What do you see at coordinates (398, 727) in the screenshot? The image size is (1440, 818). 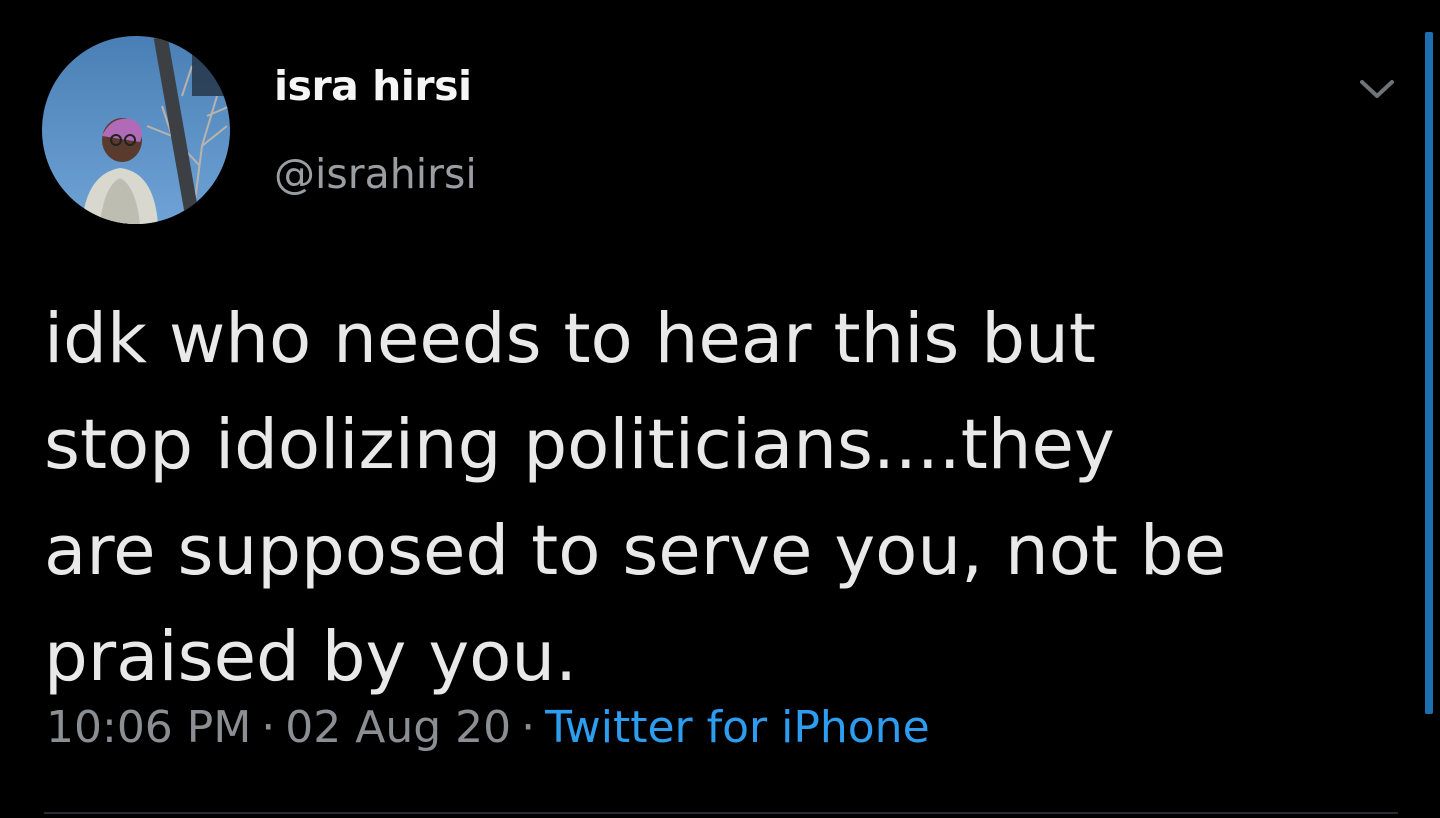 I see `tweet-date: 02 Aug 20` at bounding box center [398, 727].